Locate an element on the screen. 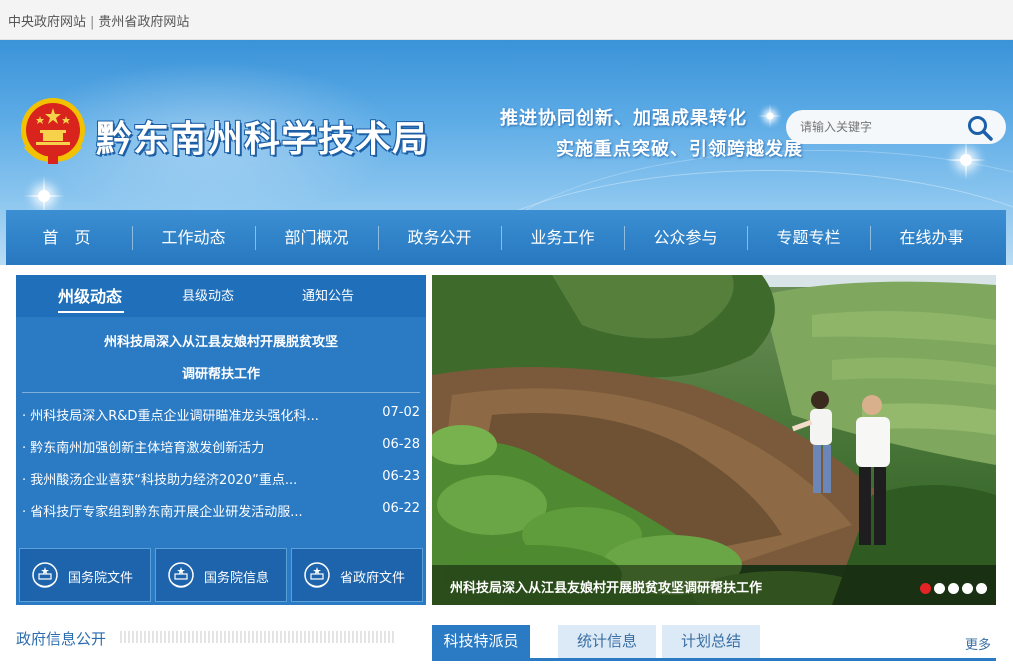 This screenshot has height=671, width=1013. top-links: 中央政府网站 | 贵州省政府网站 is located at coordinates (98, 20).